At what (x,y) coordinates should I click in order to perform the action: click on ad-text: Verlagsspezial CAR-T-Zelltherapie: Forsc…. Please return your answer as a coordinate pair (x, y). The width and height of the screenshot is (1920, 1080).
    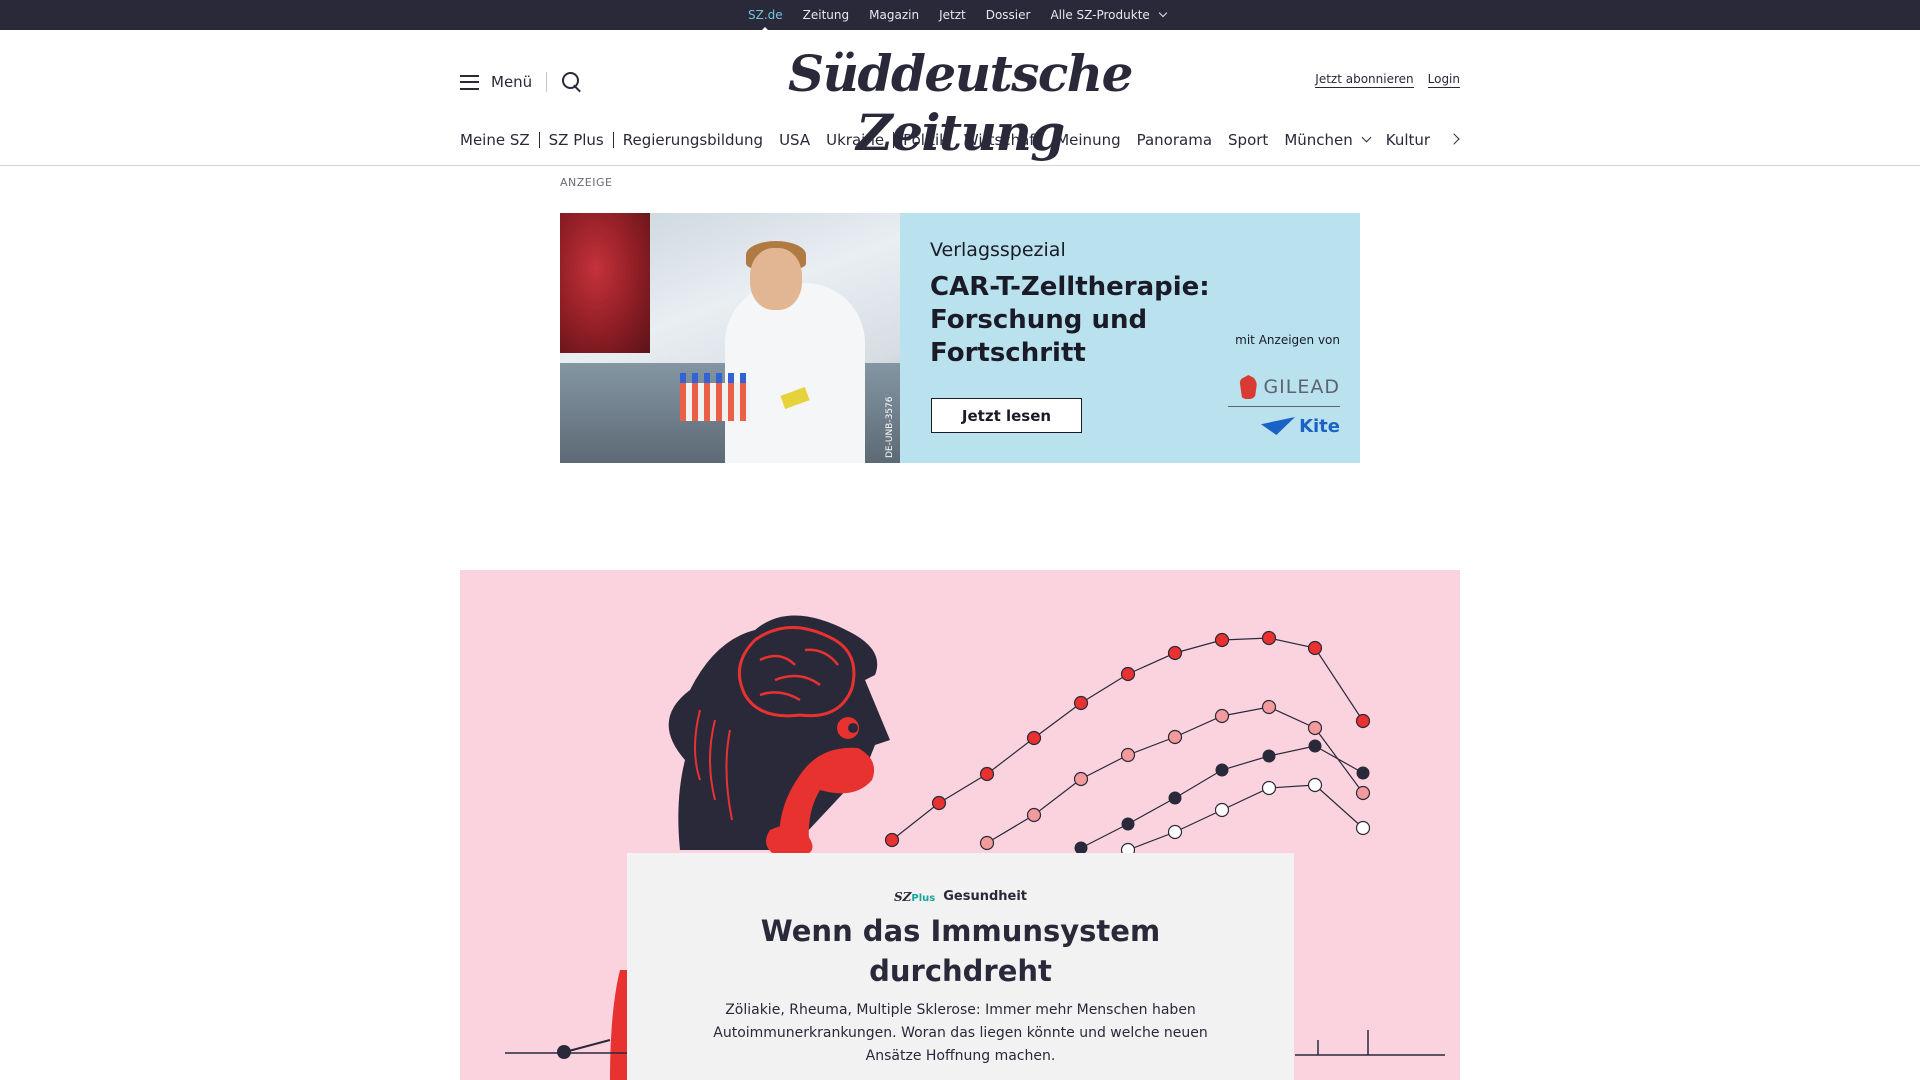
    Looking at the image, I should click on (1080, 304).